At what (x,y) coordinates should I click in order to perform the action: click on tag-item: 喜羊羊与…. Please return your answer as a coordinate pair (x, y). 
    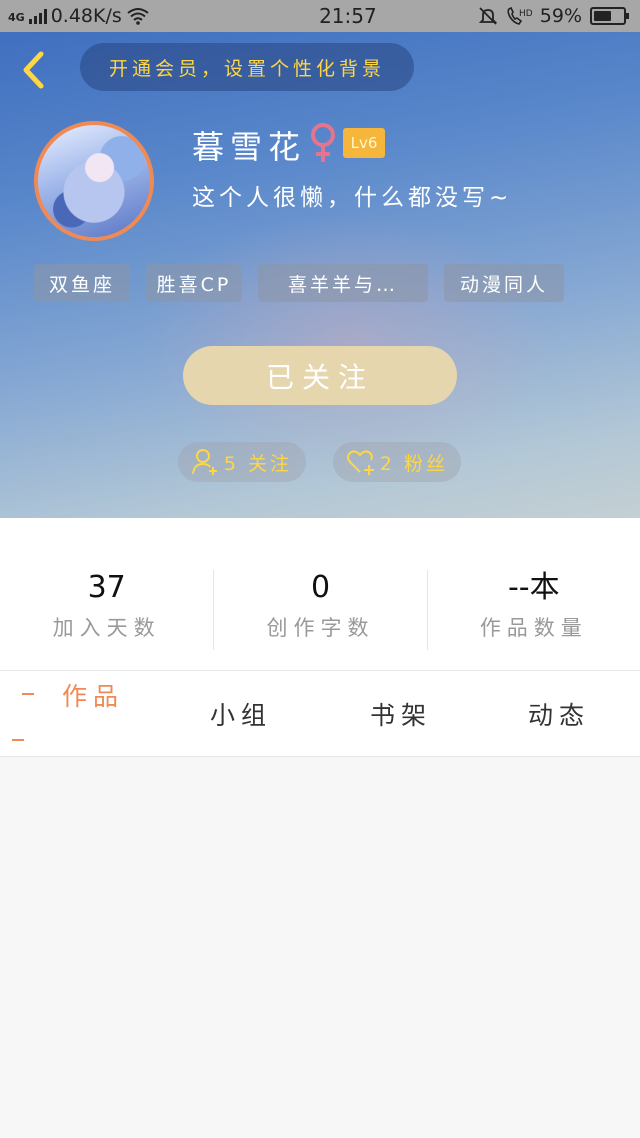
    Looking at the image, I should click on (343, 283).